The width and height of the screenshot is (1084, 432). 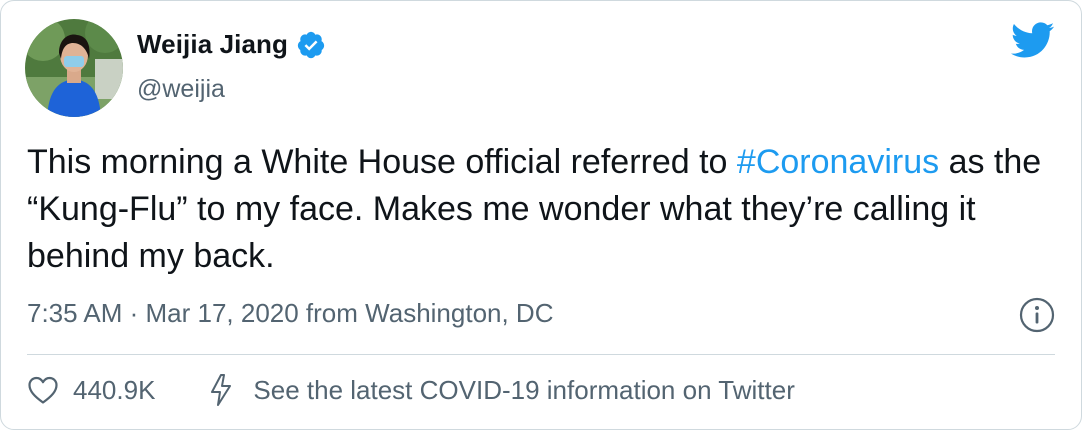 I want to click on info-icon, so click(x=1037, y=315).